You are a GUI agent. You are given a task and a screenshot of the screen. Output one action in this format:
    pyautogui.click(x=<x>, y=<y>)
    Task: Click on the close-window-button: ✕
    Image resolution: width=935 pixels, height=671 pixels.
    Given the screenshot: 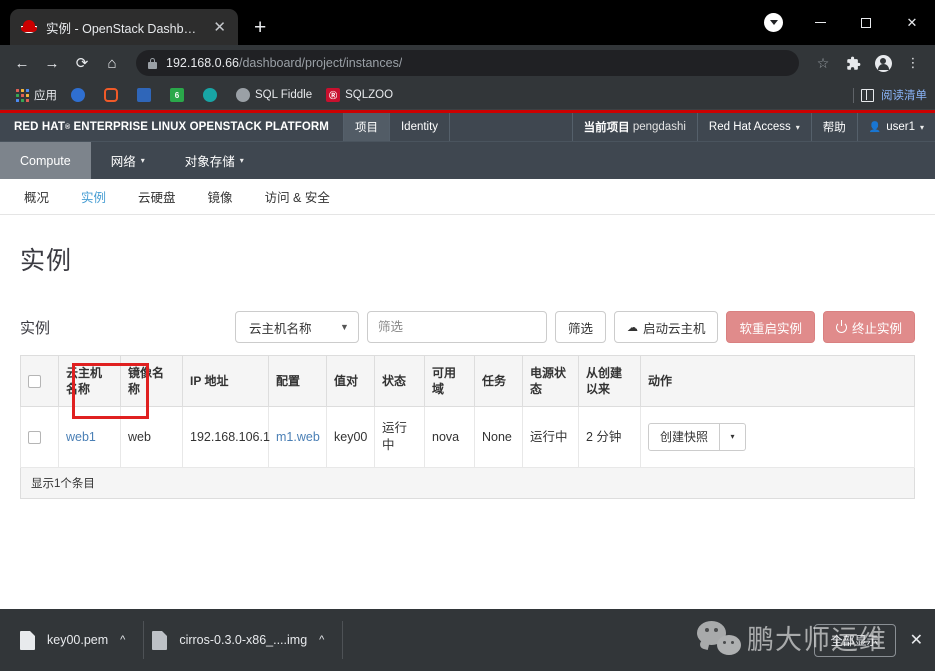 What is the action you would take?
    pyautogui.click(x=912, y=22)
    